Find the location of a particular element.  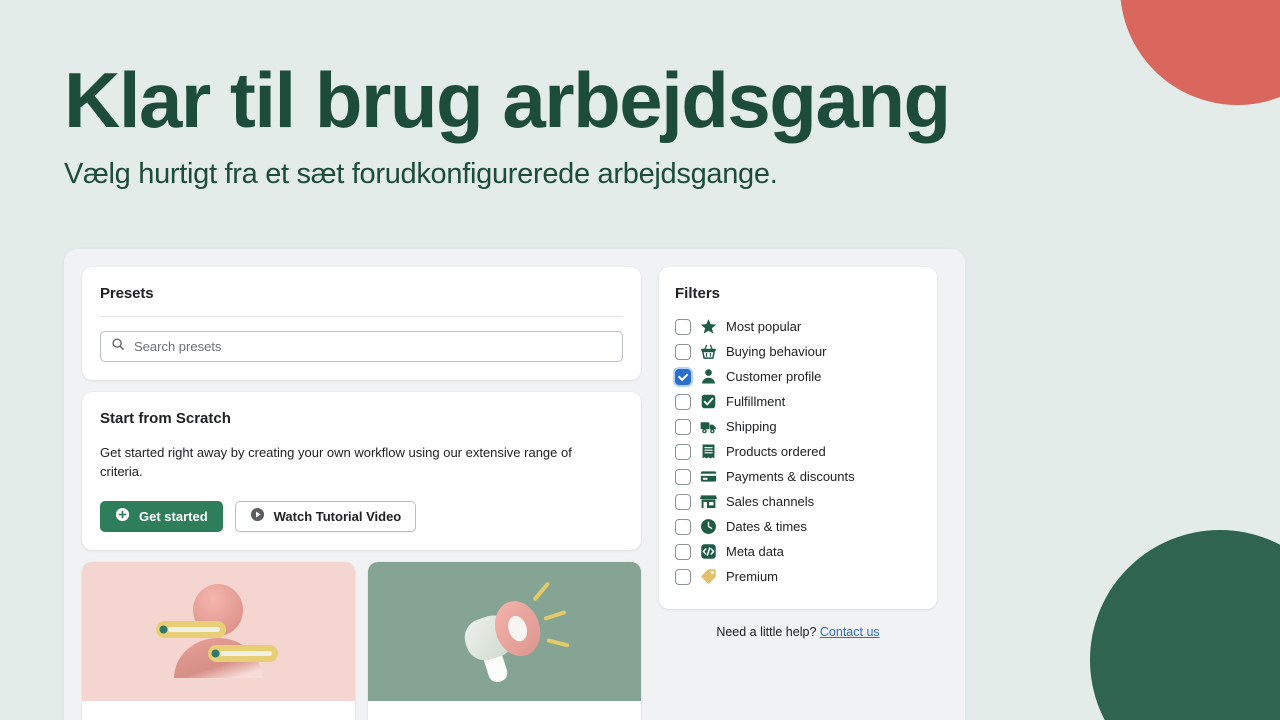

plus-circle-icon is located at coordinates (122, 516).